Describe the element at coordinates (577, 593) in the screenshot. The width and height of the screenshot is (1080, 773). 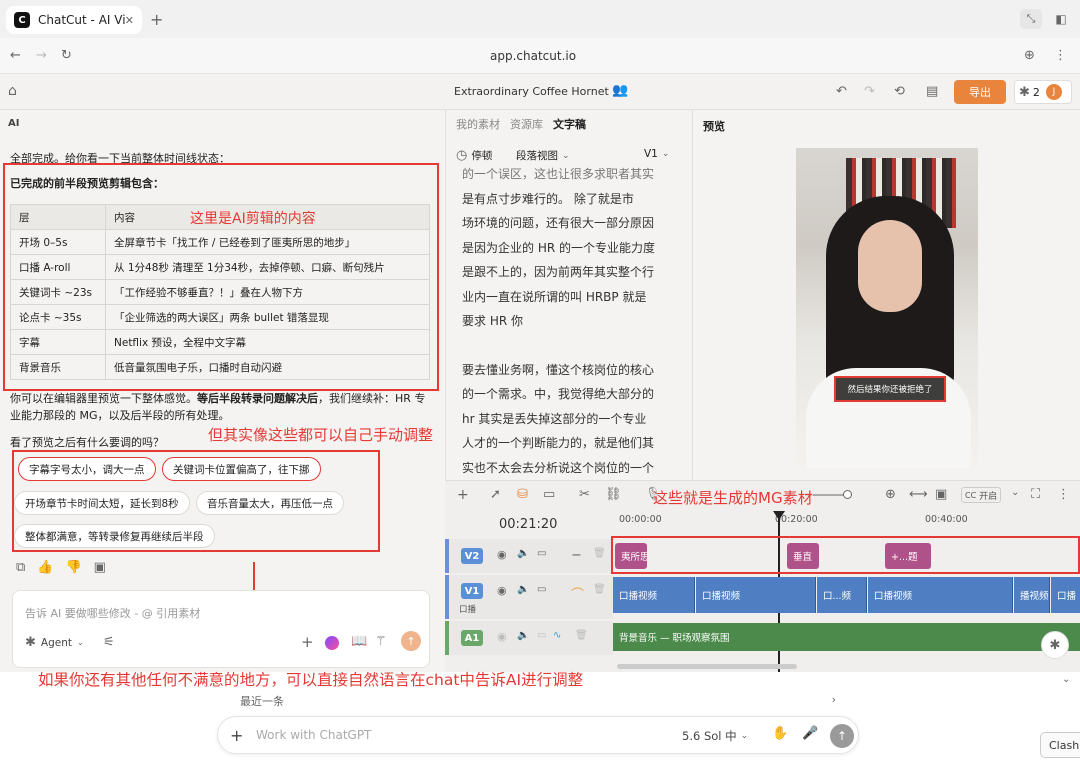
I see `fade-icon: ⌒` at that location.